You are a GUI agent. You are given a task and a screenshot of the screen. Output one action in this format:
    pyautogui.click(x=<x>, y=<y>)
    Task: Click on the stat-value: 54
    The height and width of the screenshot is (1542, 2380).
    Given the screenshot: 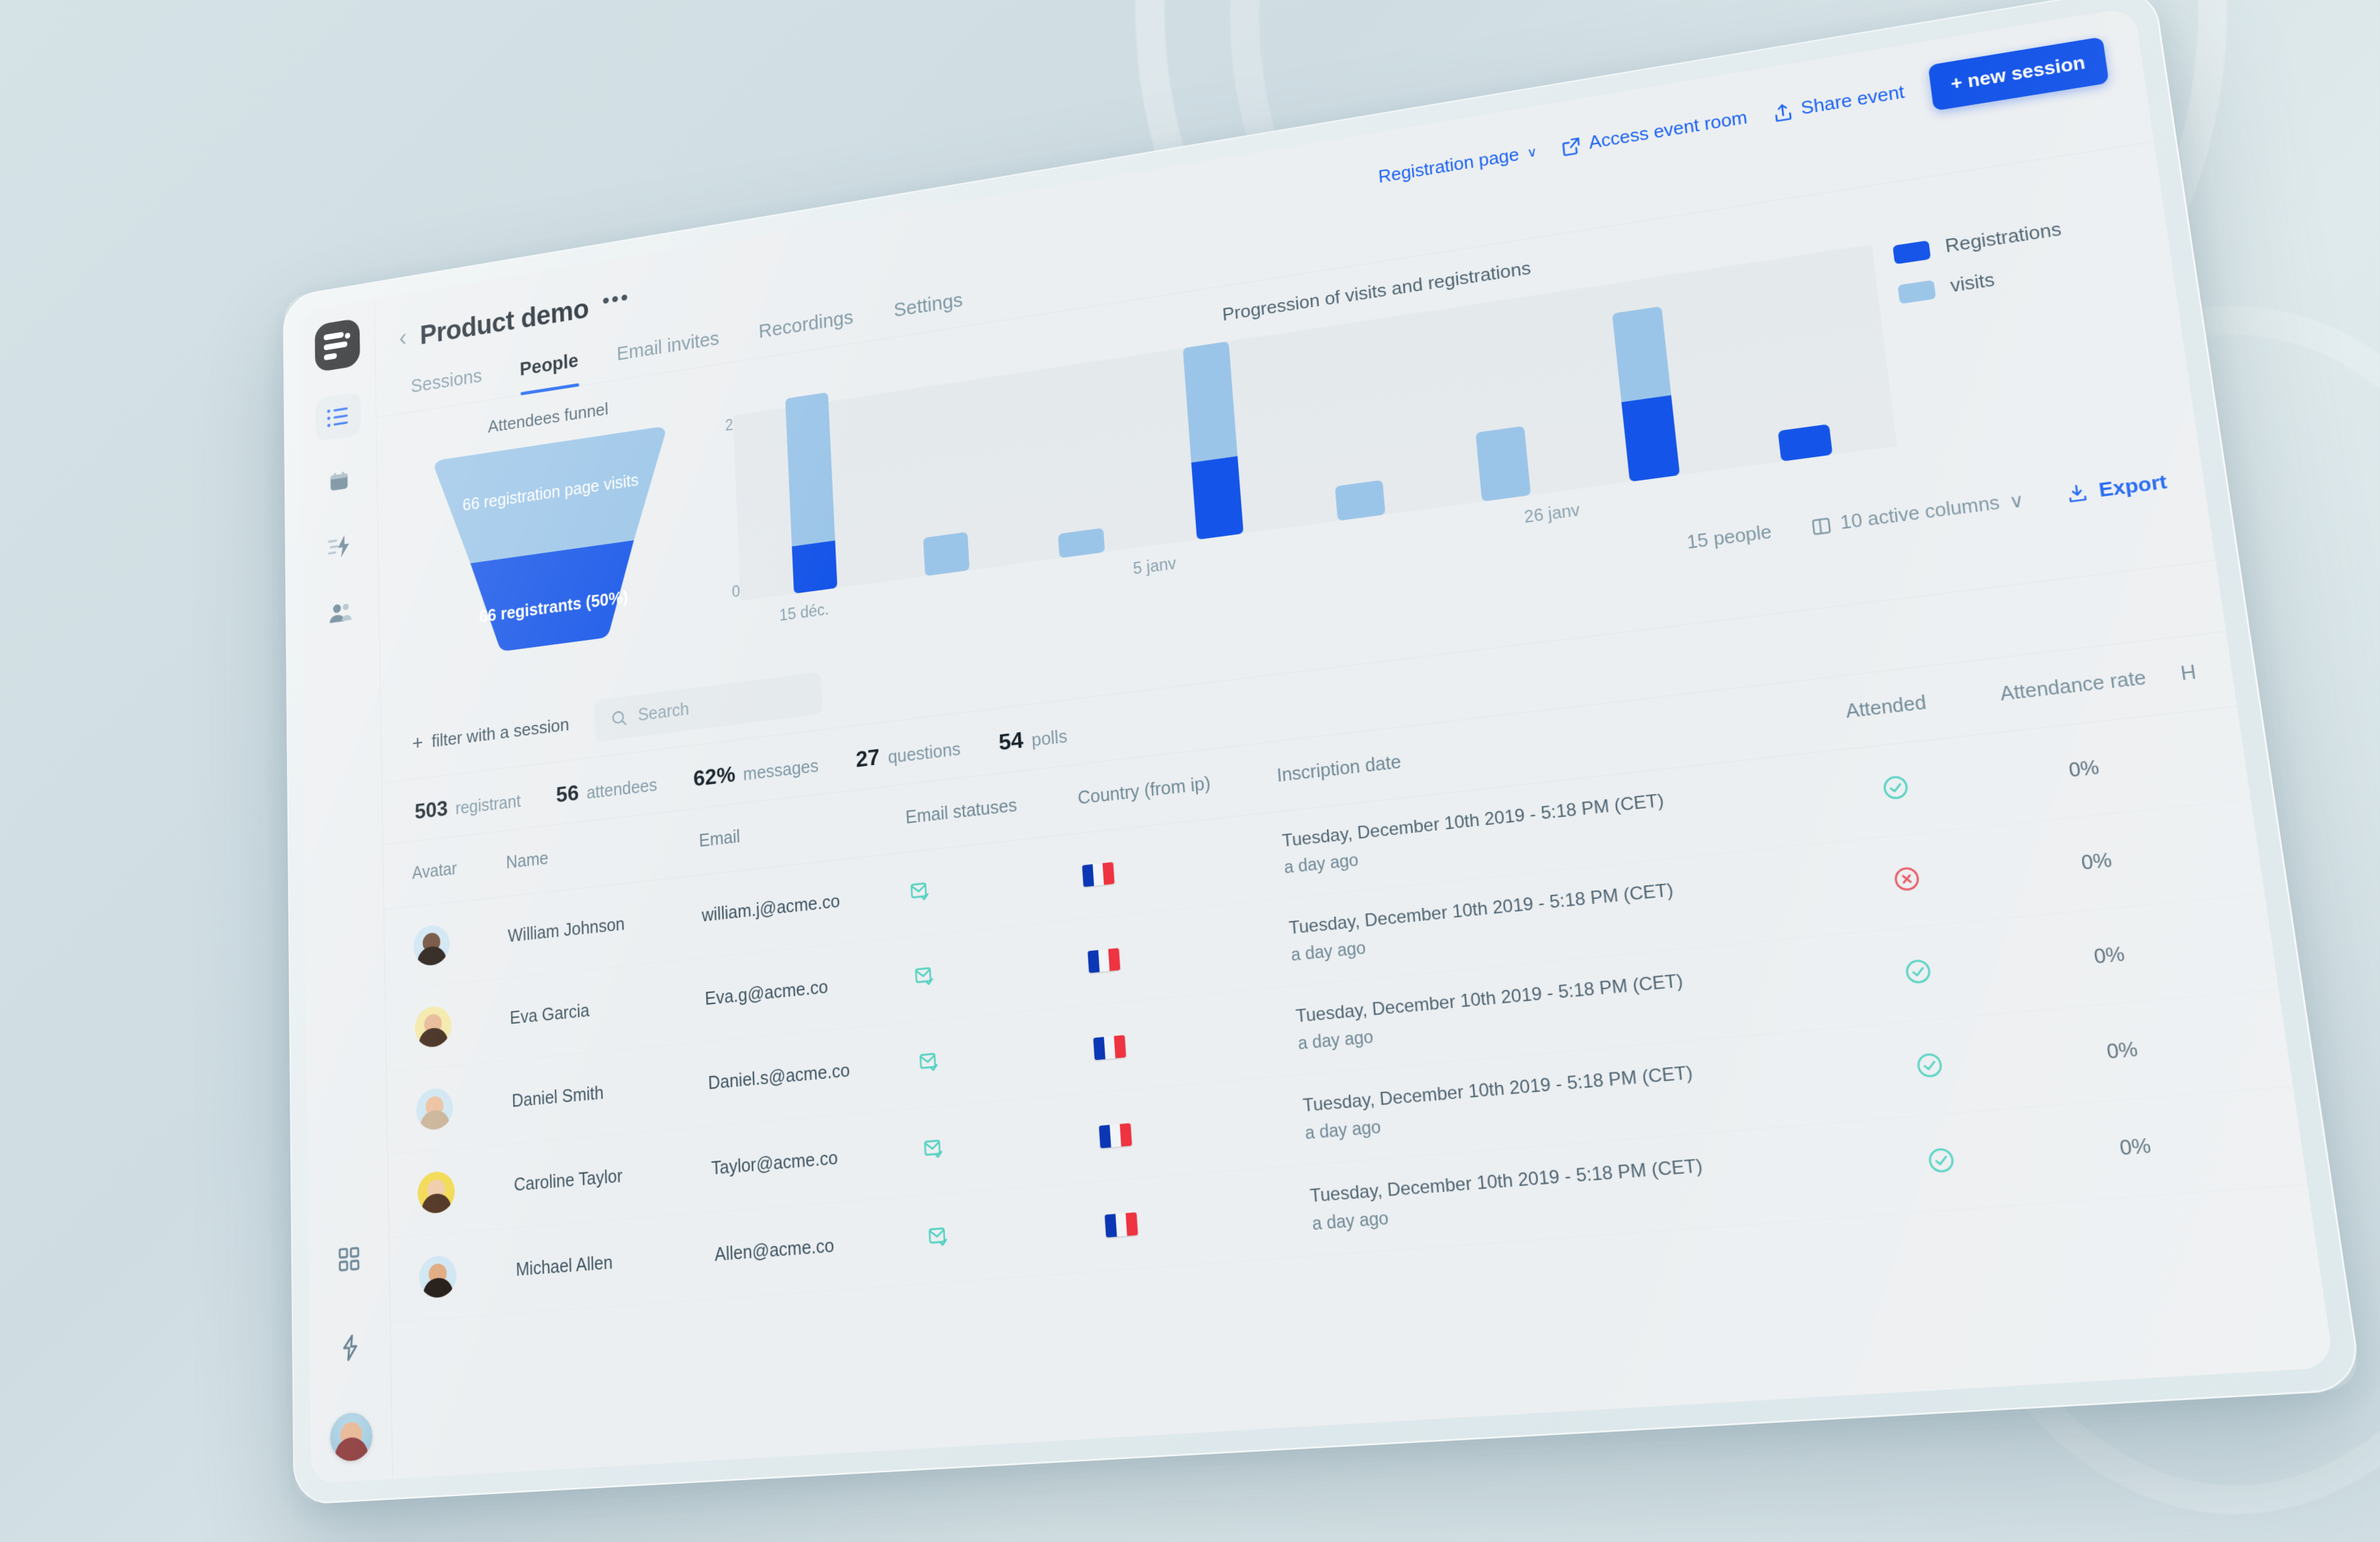 What is the action you would take?
    pyautogui.click(x=1011, y=741)
    